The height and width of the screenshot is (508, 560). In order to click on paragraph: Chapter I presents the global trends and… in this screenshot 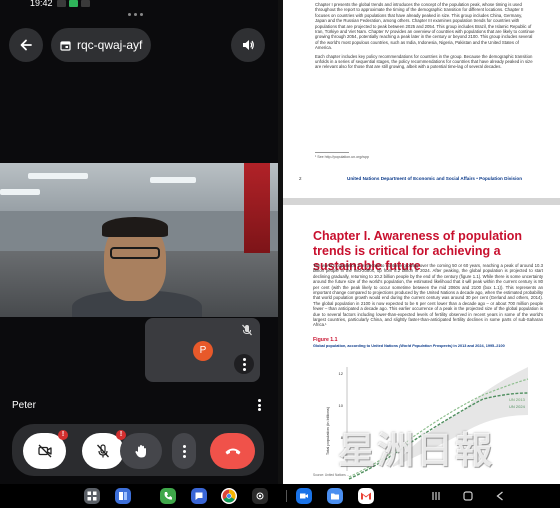, I will do `click(425, 26)`.